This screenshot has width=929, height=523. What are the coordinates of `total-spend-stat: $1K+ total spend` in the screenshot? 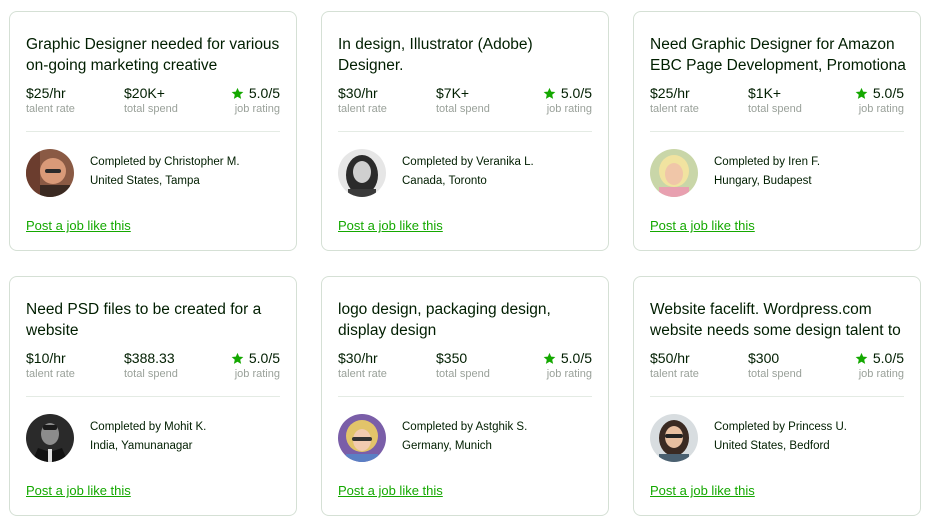 It's located at (775, 100).